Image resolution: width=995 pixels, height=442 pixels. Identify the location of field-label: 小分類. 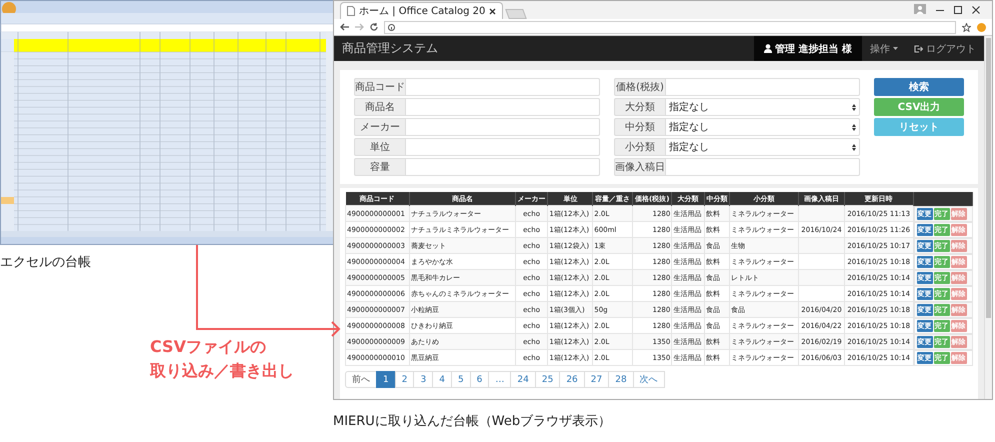
(640, 147).